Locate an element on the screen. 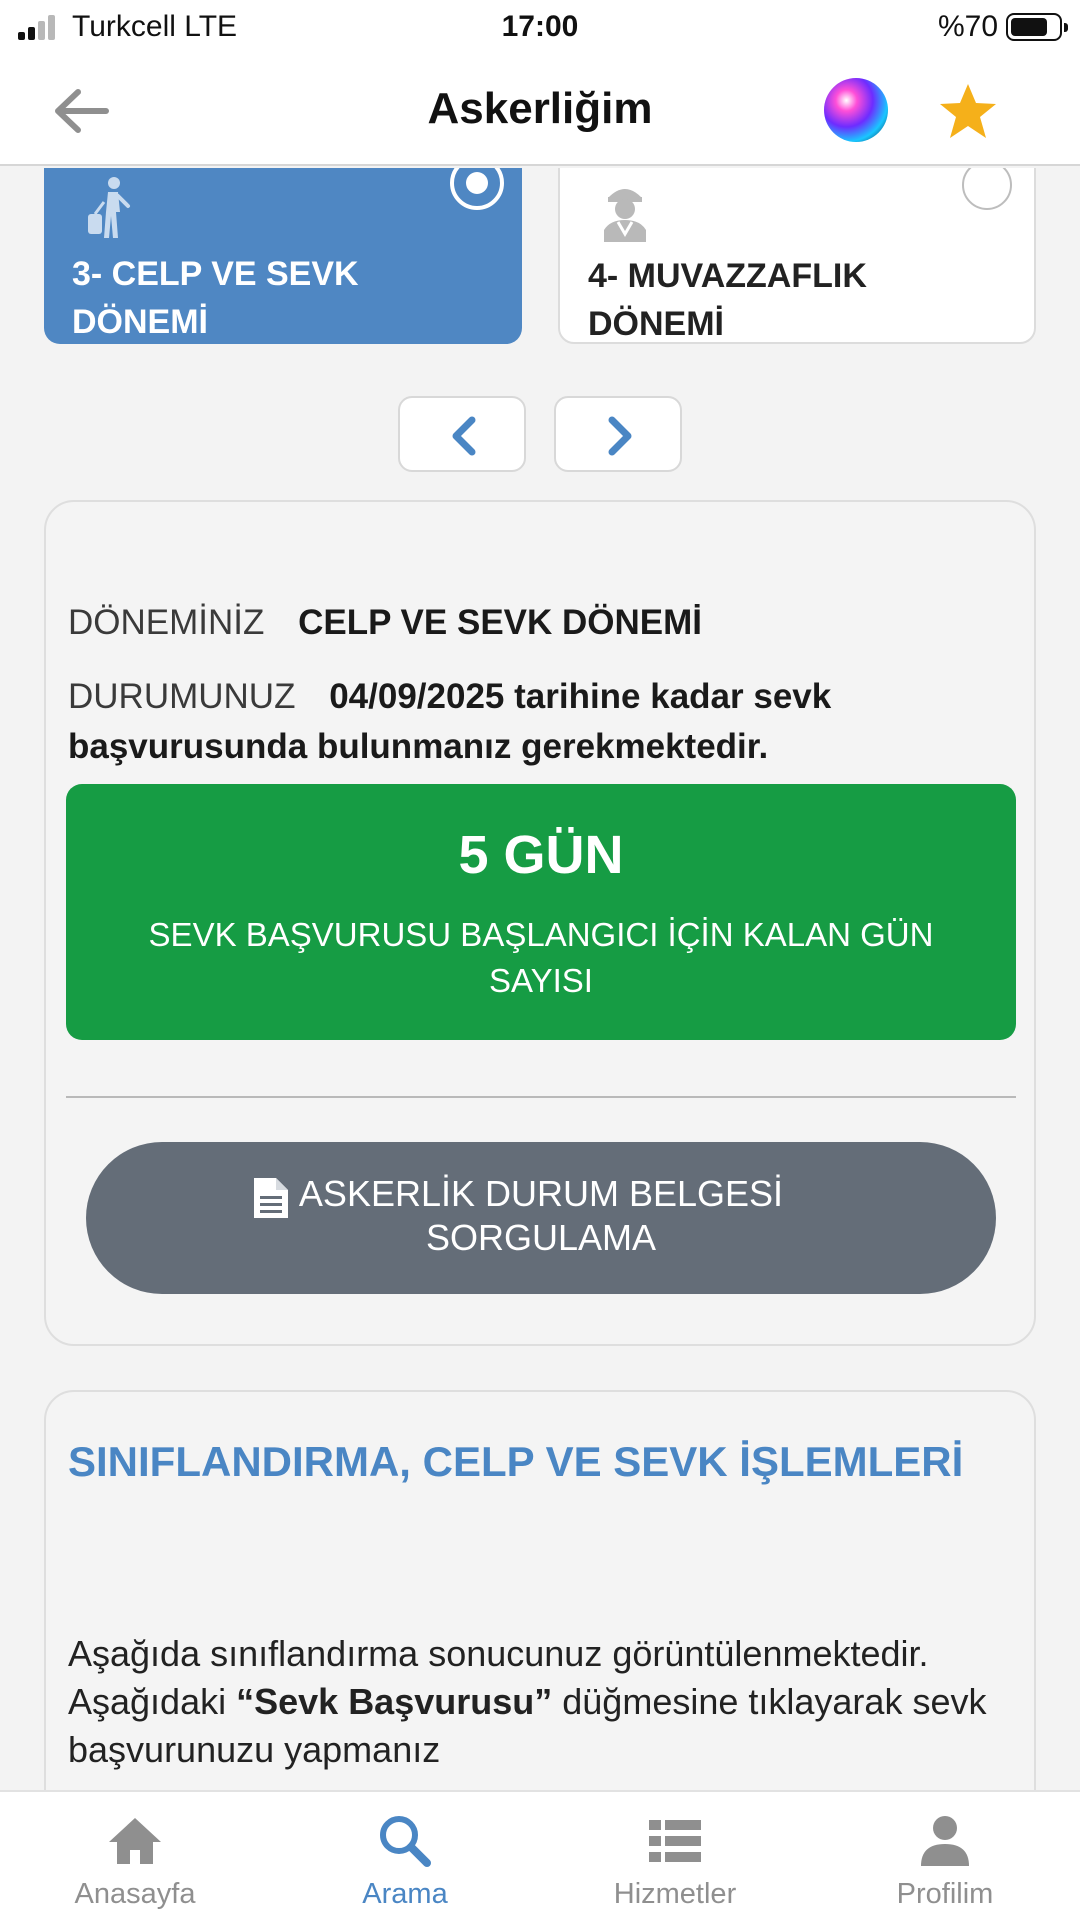 This screenshot has height=1920, width=1080. tab-profilim: Profilim is located at coordinates (945, 1856).